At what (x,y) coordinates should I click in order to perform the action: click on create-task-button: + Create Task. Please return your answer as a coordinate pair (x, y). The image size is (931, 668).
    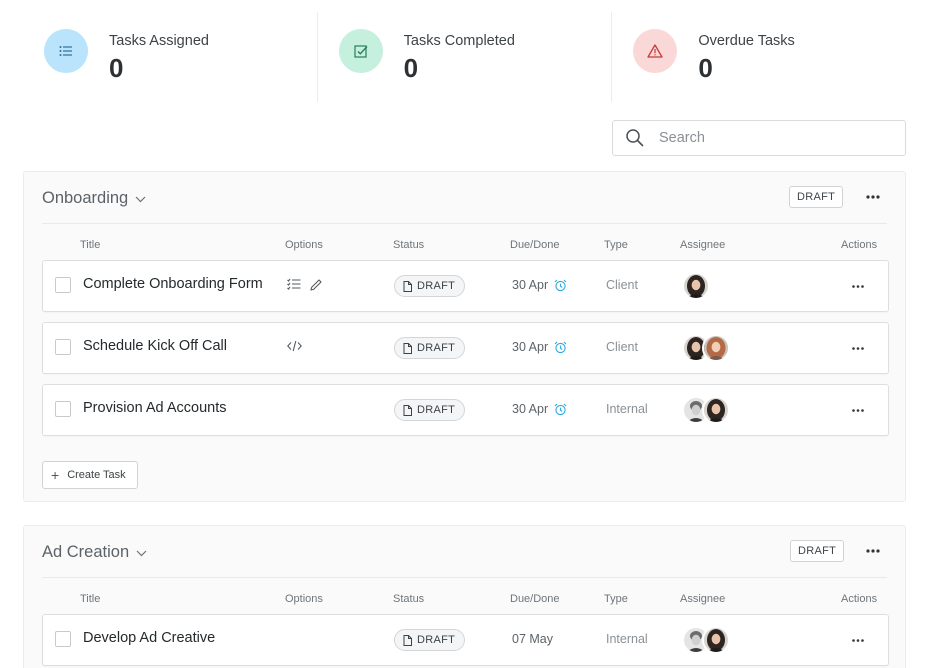
    Looking at the image, I should click on (90, 475).